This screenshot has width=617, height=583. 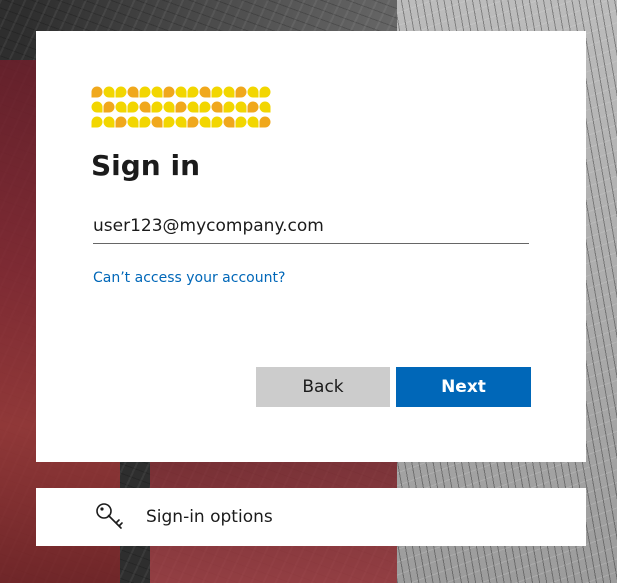 What do you see at coordinates (209, 517) in the screenshot?
I see `sign-in-options-label: Sign-in options` at bounding box center [209, 517].